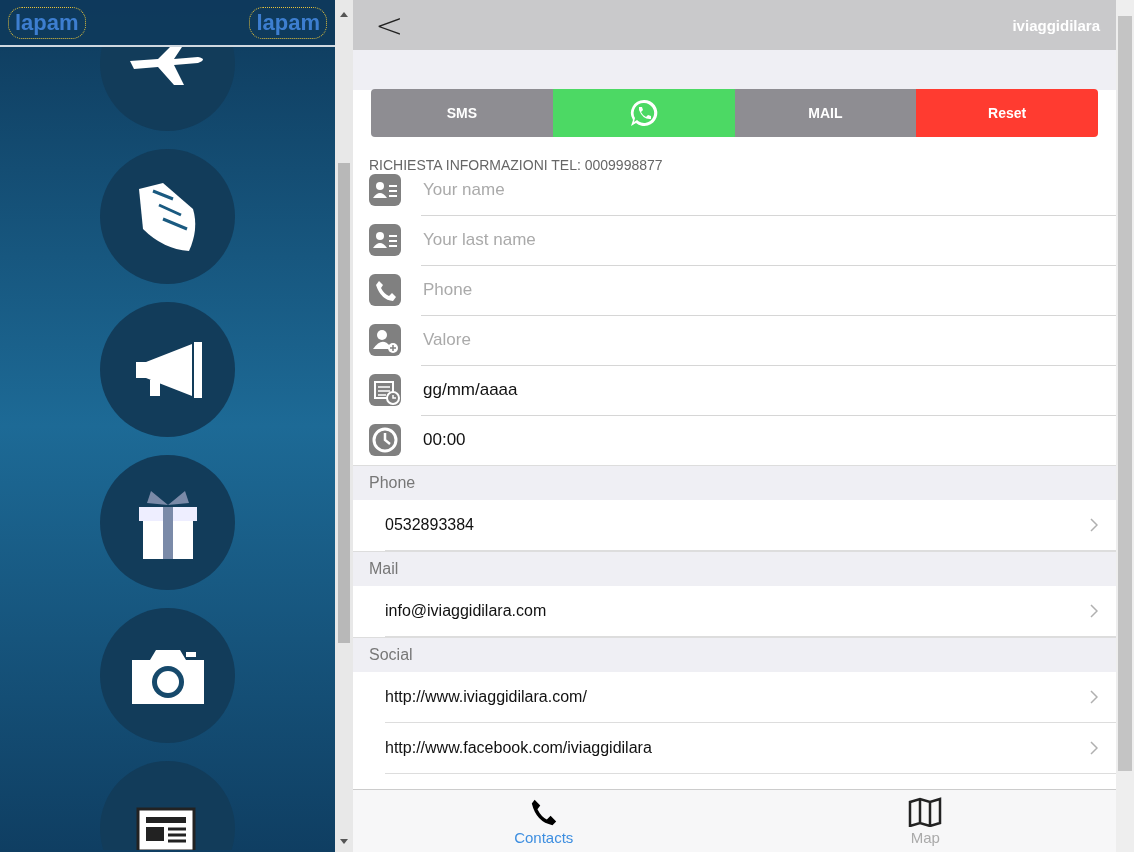  I want to click on input-field: 00:00, so click(768, 440).